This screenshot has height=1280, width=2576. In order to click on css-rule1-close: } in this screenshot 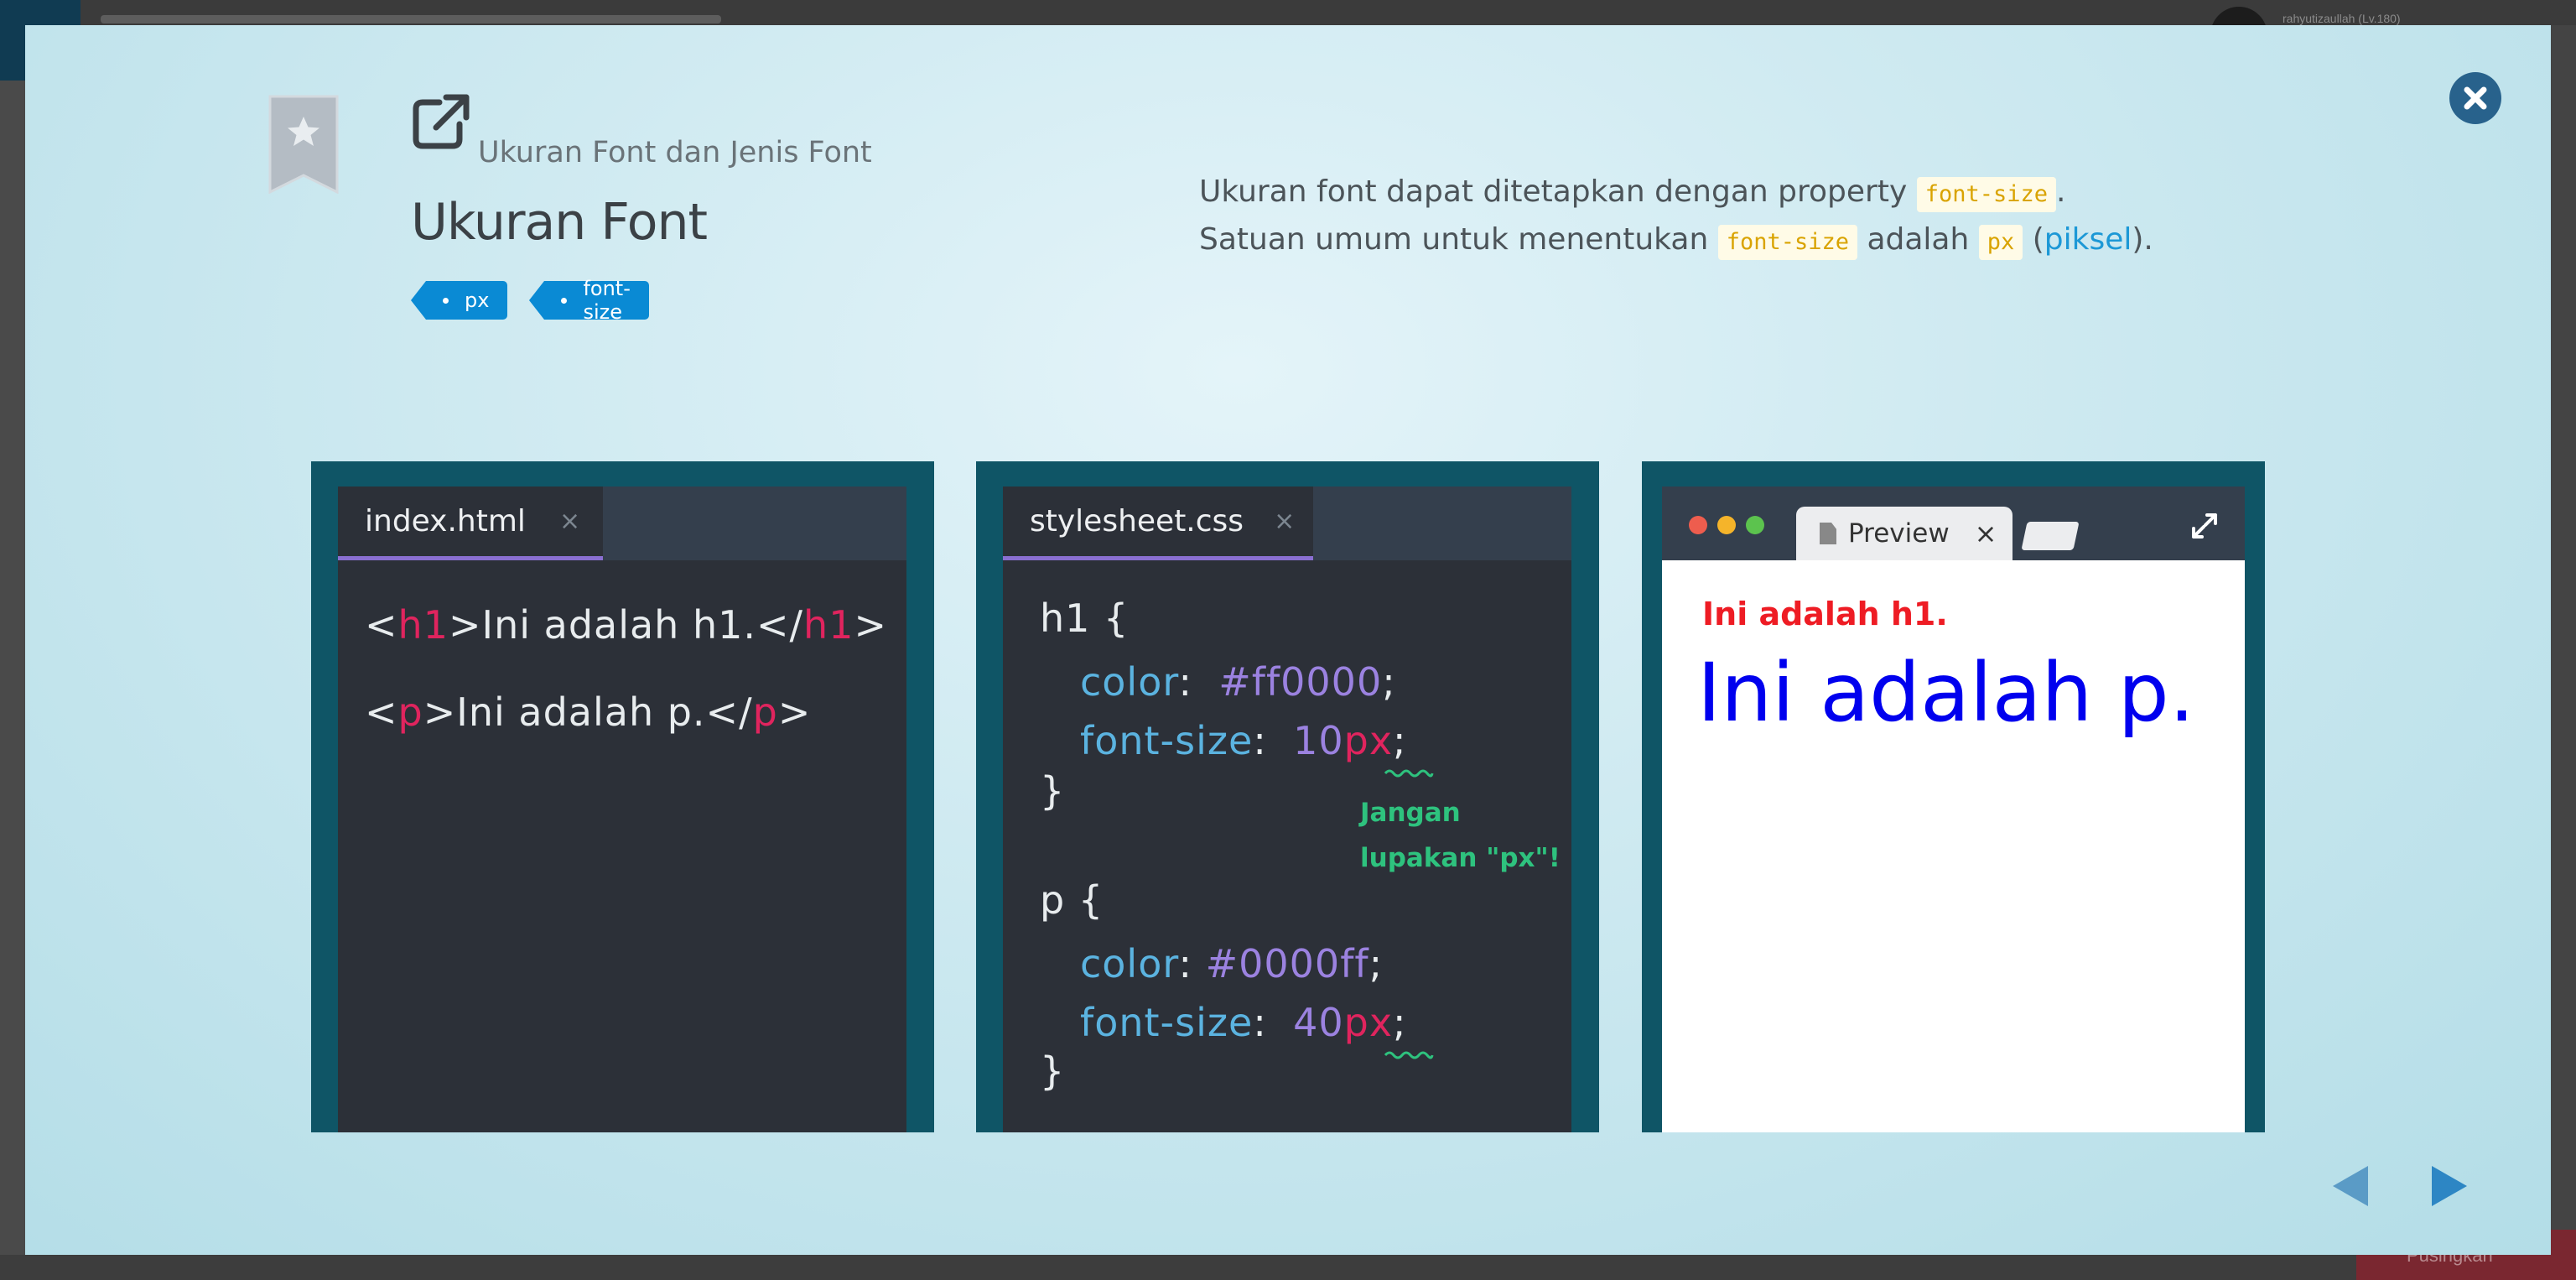, I will do `click(1053, 791)`.